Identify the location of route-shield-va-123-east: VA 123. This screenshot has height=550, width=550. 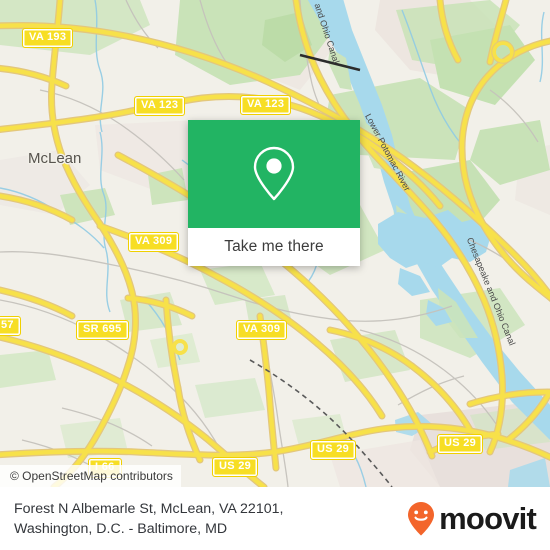
(266, 105).